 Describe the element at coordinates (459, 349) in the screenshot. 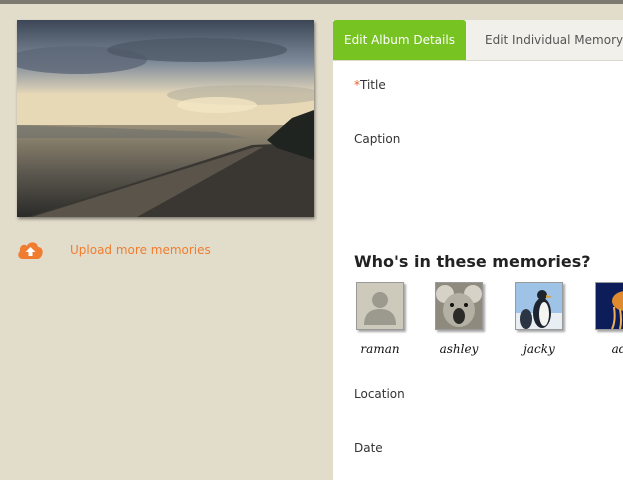

I see `person-name: ashley` at that location.